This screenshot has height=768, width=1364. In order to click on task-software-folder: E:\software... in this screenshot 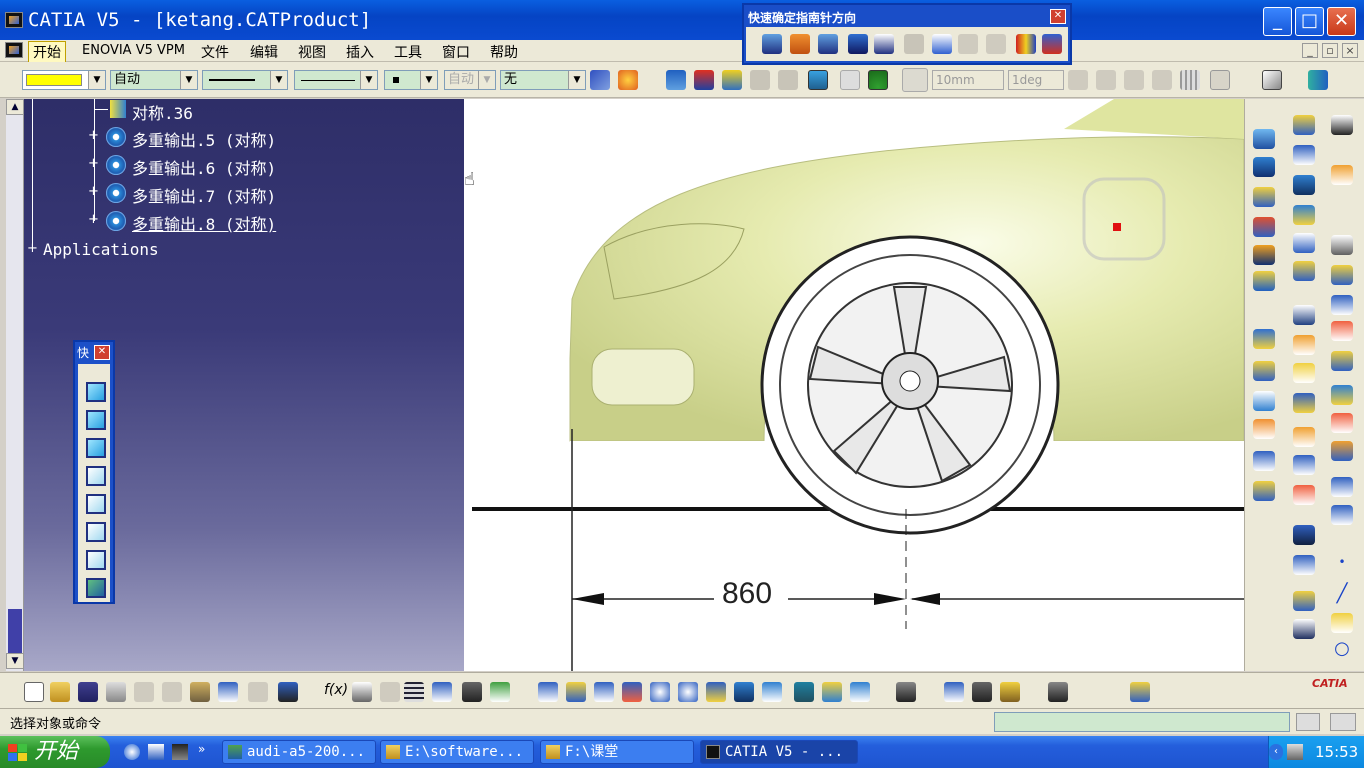, I will do `click(457, 752)`.